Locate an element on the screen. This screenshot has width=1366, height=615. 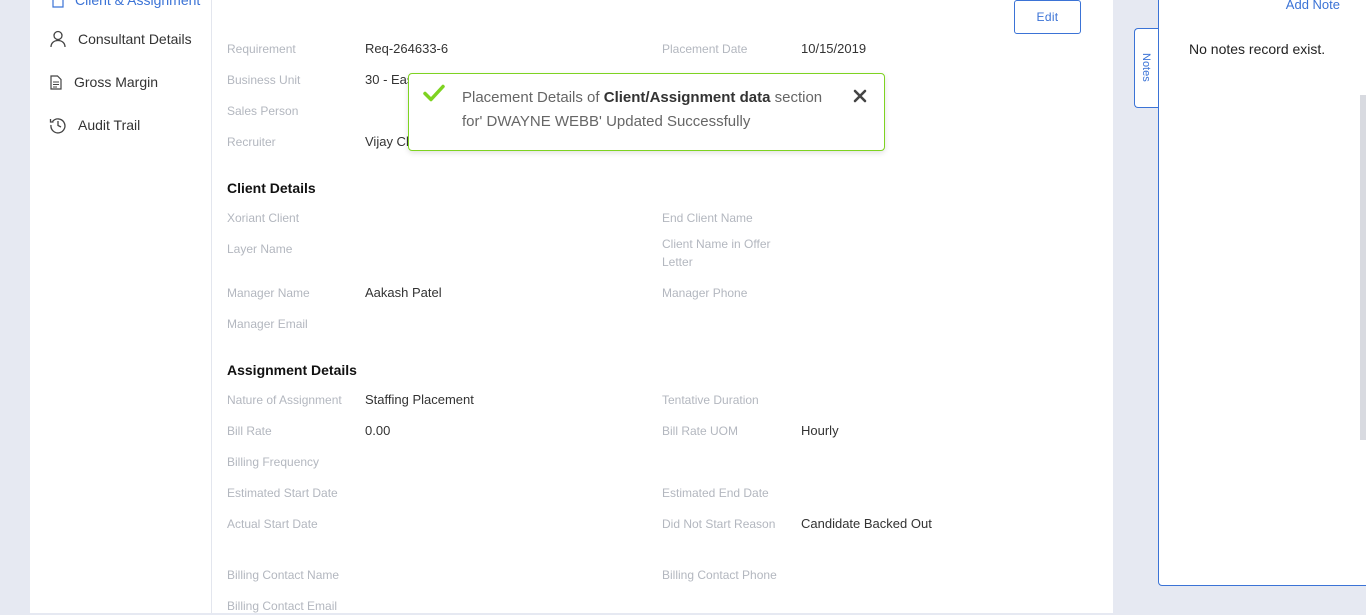
no-notes-message: No notes record exist. is located at coordinates (1257, 49).